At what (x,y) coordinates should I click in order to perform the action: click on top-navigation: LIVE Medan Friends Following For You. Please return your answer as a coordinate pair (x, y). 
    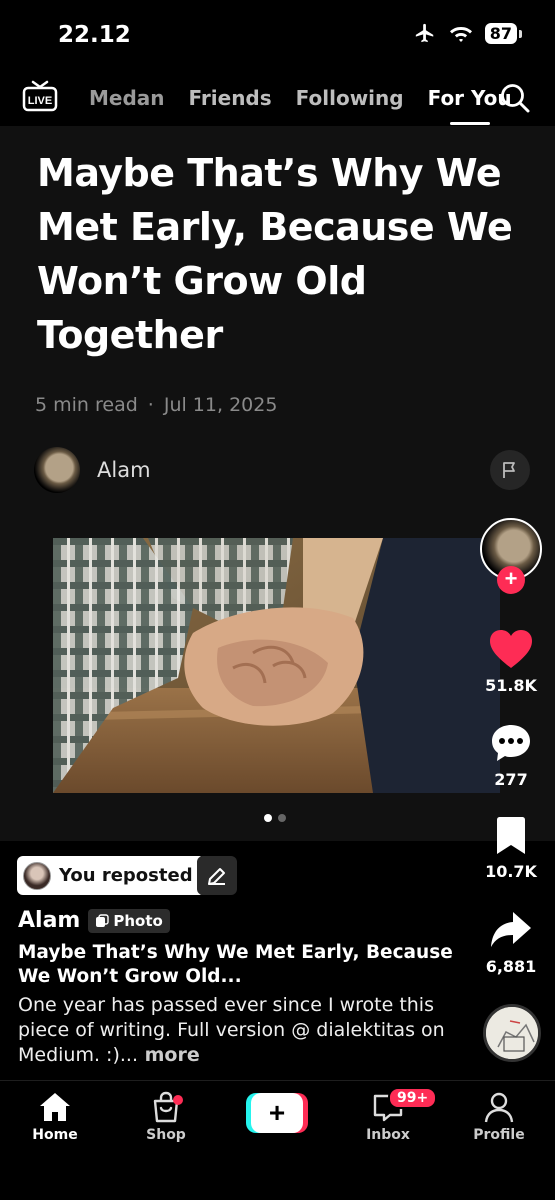
    Looking at the image, I should click on (277, 101).